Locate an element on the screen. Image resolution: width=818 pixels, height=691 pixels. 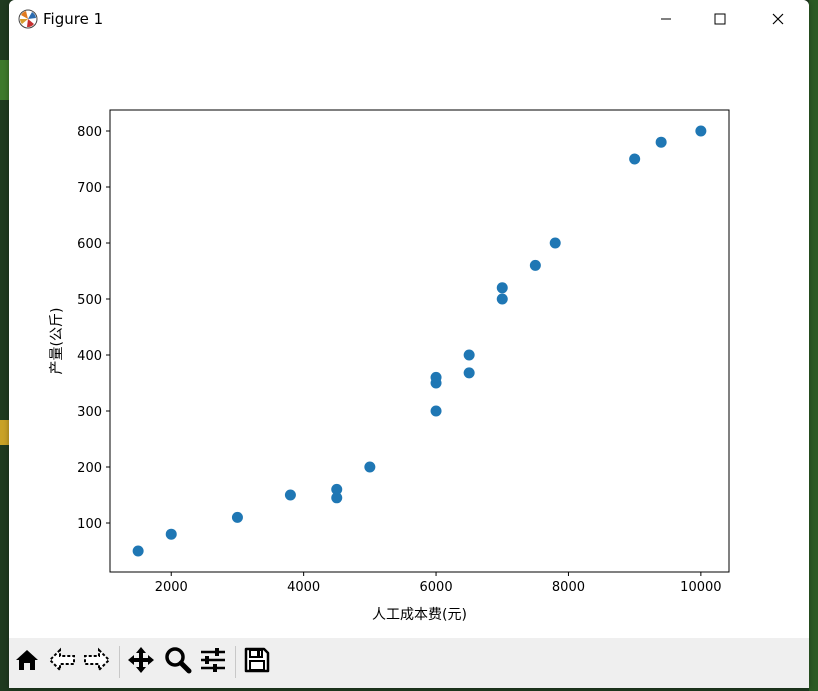
x-axis-label: 人工成本费(元) is located at coordinates (419, 615).